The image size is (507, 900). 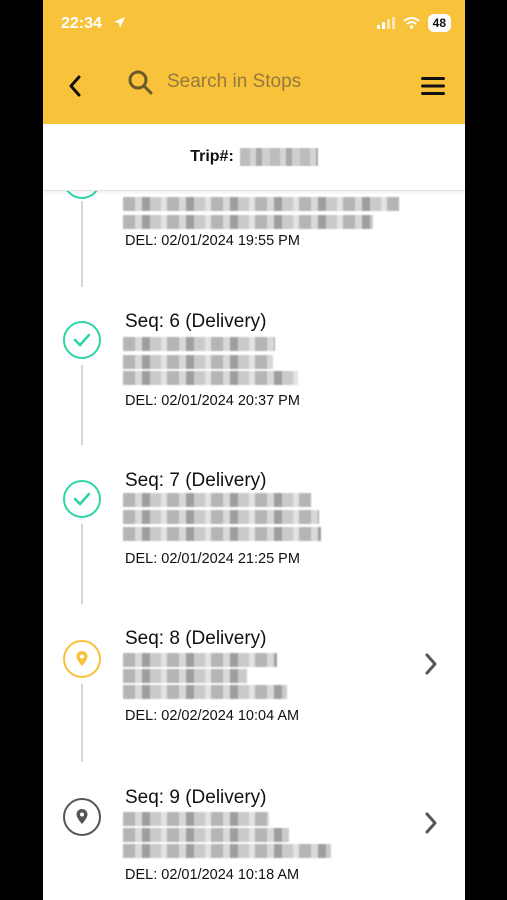 I want to click on trip-bar: Trip#:, so click(x=254, y=157).